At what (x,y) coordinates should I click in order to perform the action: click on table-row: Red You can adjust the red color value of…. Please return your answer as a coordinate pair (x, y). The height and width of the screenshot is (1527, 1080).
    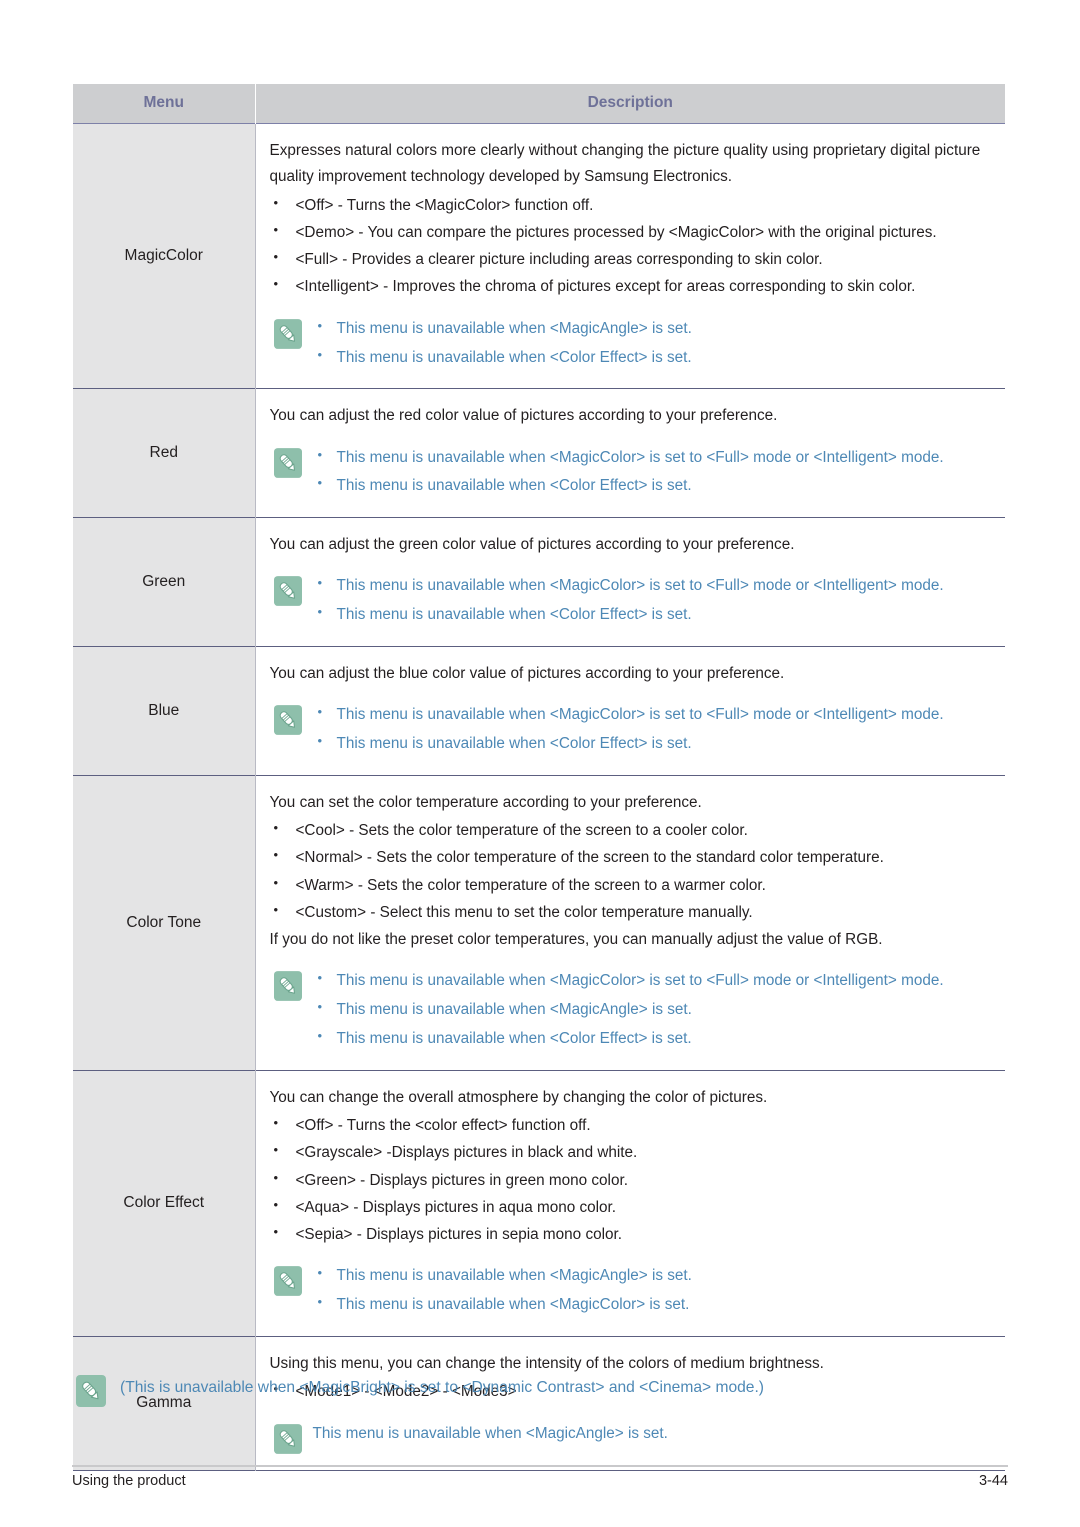
    Looking at the image, I should click on (539, 453).